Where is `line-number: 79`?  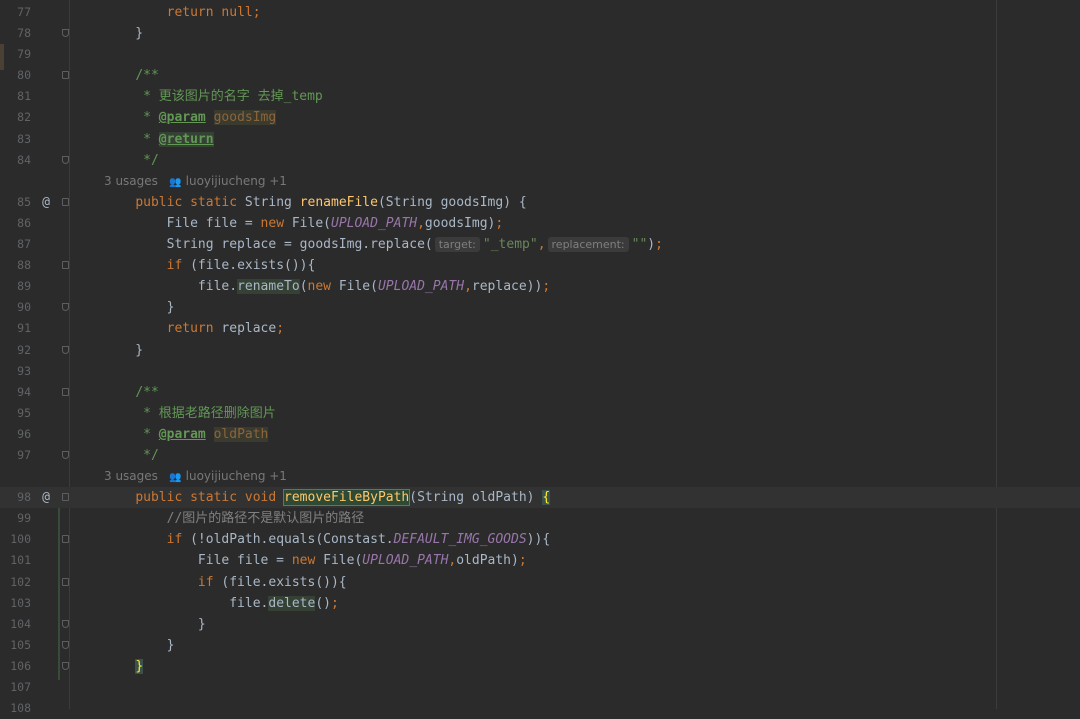
line-number: 79 is located at coordinates (15, 54).